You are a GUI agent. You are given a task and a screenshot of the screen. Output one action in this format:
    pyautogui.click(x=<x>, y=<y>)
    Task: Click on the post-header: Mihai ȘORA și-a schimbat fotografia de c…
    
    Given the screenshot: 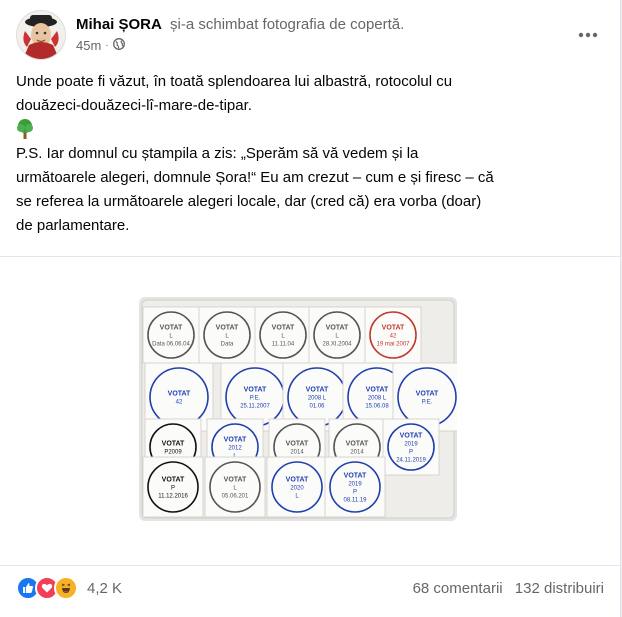 What is the action you would take?
    pyautogui.click(x=311, y=35)
    